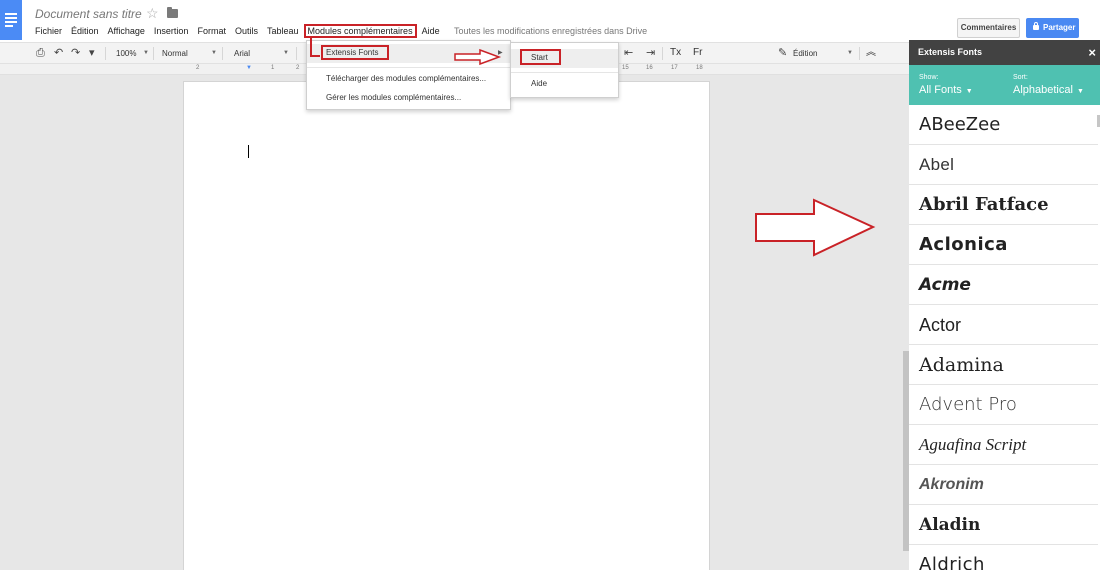  What do you see at coordinates (248, 151) in the screenshot?
I see `text-cursor` at bounding box center [248, 151].